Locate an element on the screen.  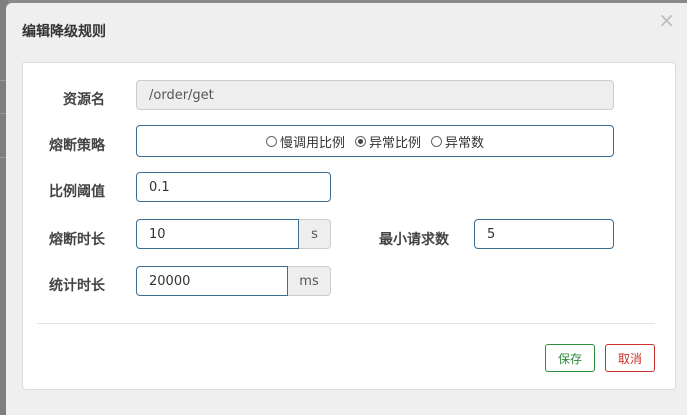
strategy-option-error-count: 异常数 is located at coordinates (457, 141).